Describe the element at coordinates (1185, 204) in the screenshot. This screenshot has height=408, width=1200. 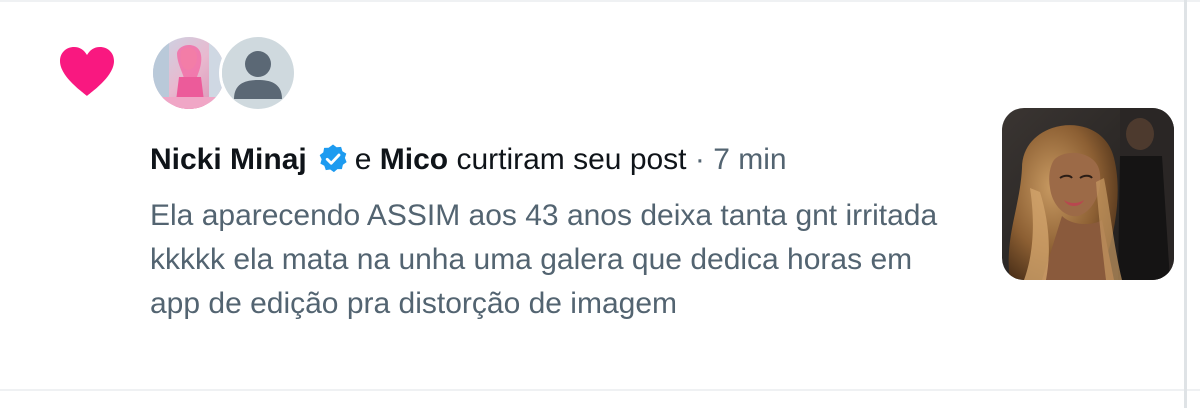
I see `timeline-border` at that location.